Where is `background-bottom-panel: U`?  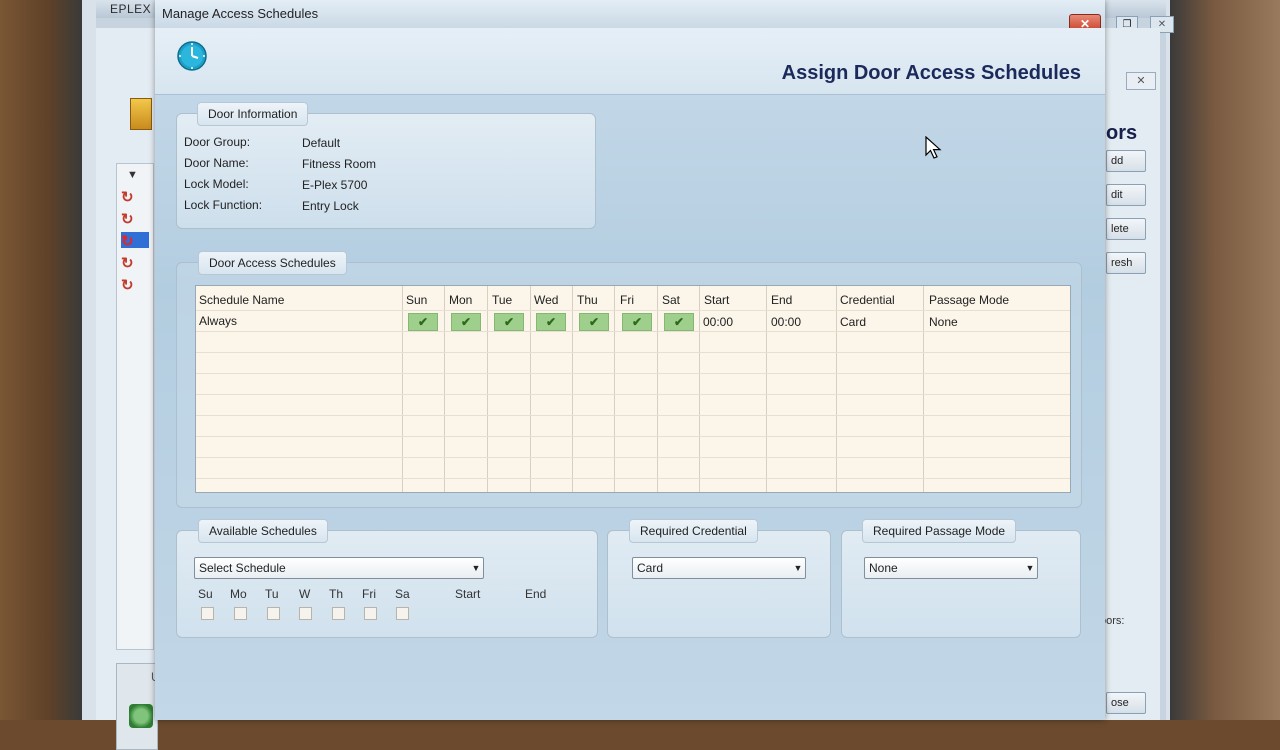
background-bottom-panel: U is located at coordinates (138, 706).